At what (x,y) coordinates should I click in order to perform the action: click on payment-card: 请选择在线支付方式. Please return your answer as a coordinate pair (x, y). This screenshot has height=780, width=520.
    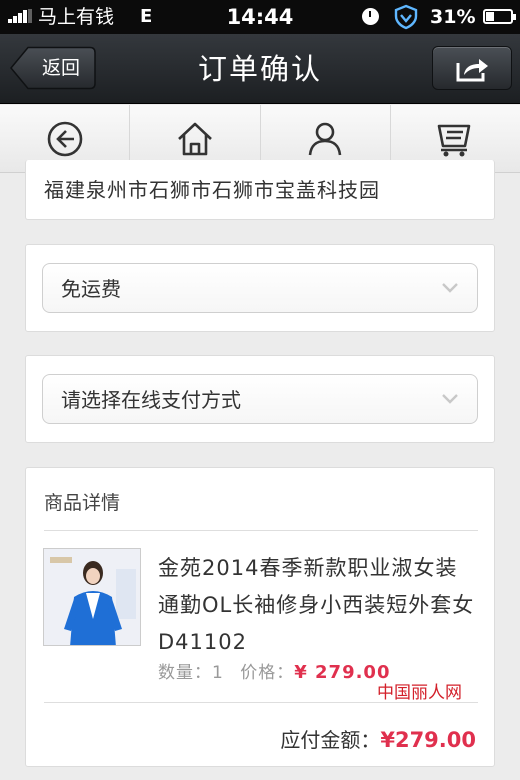
    Looking at the image, I should click on (260, 399).